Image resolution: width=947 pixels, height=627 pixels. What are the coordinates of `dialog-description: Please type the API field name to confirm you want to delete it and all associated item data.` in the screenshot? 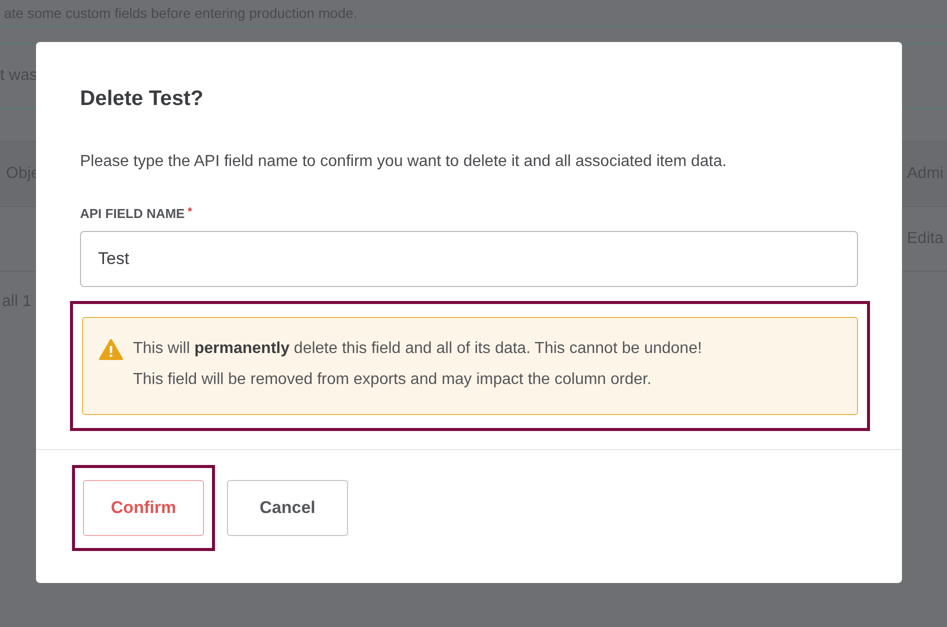 It's located at (404, 162).